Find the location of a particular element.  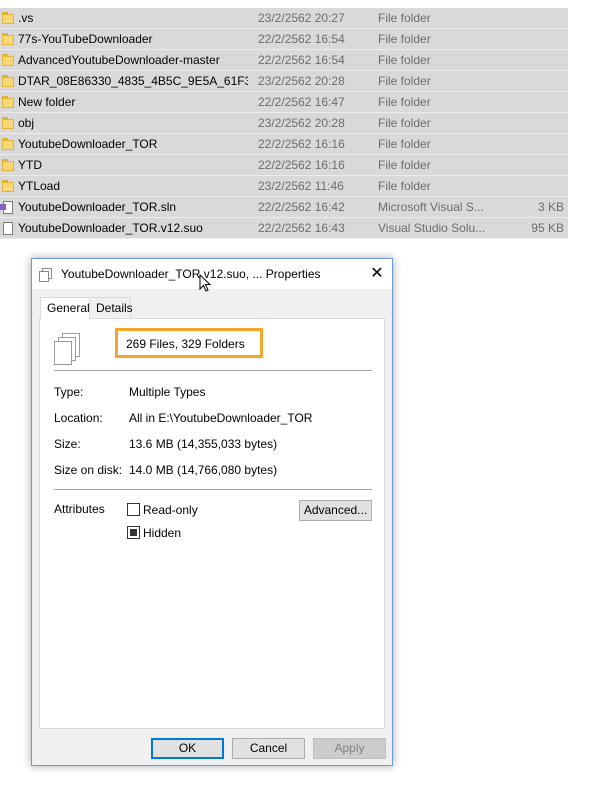

file-name: .vs is located at coordinates (26, 18).